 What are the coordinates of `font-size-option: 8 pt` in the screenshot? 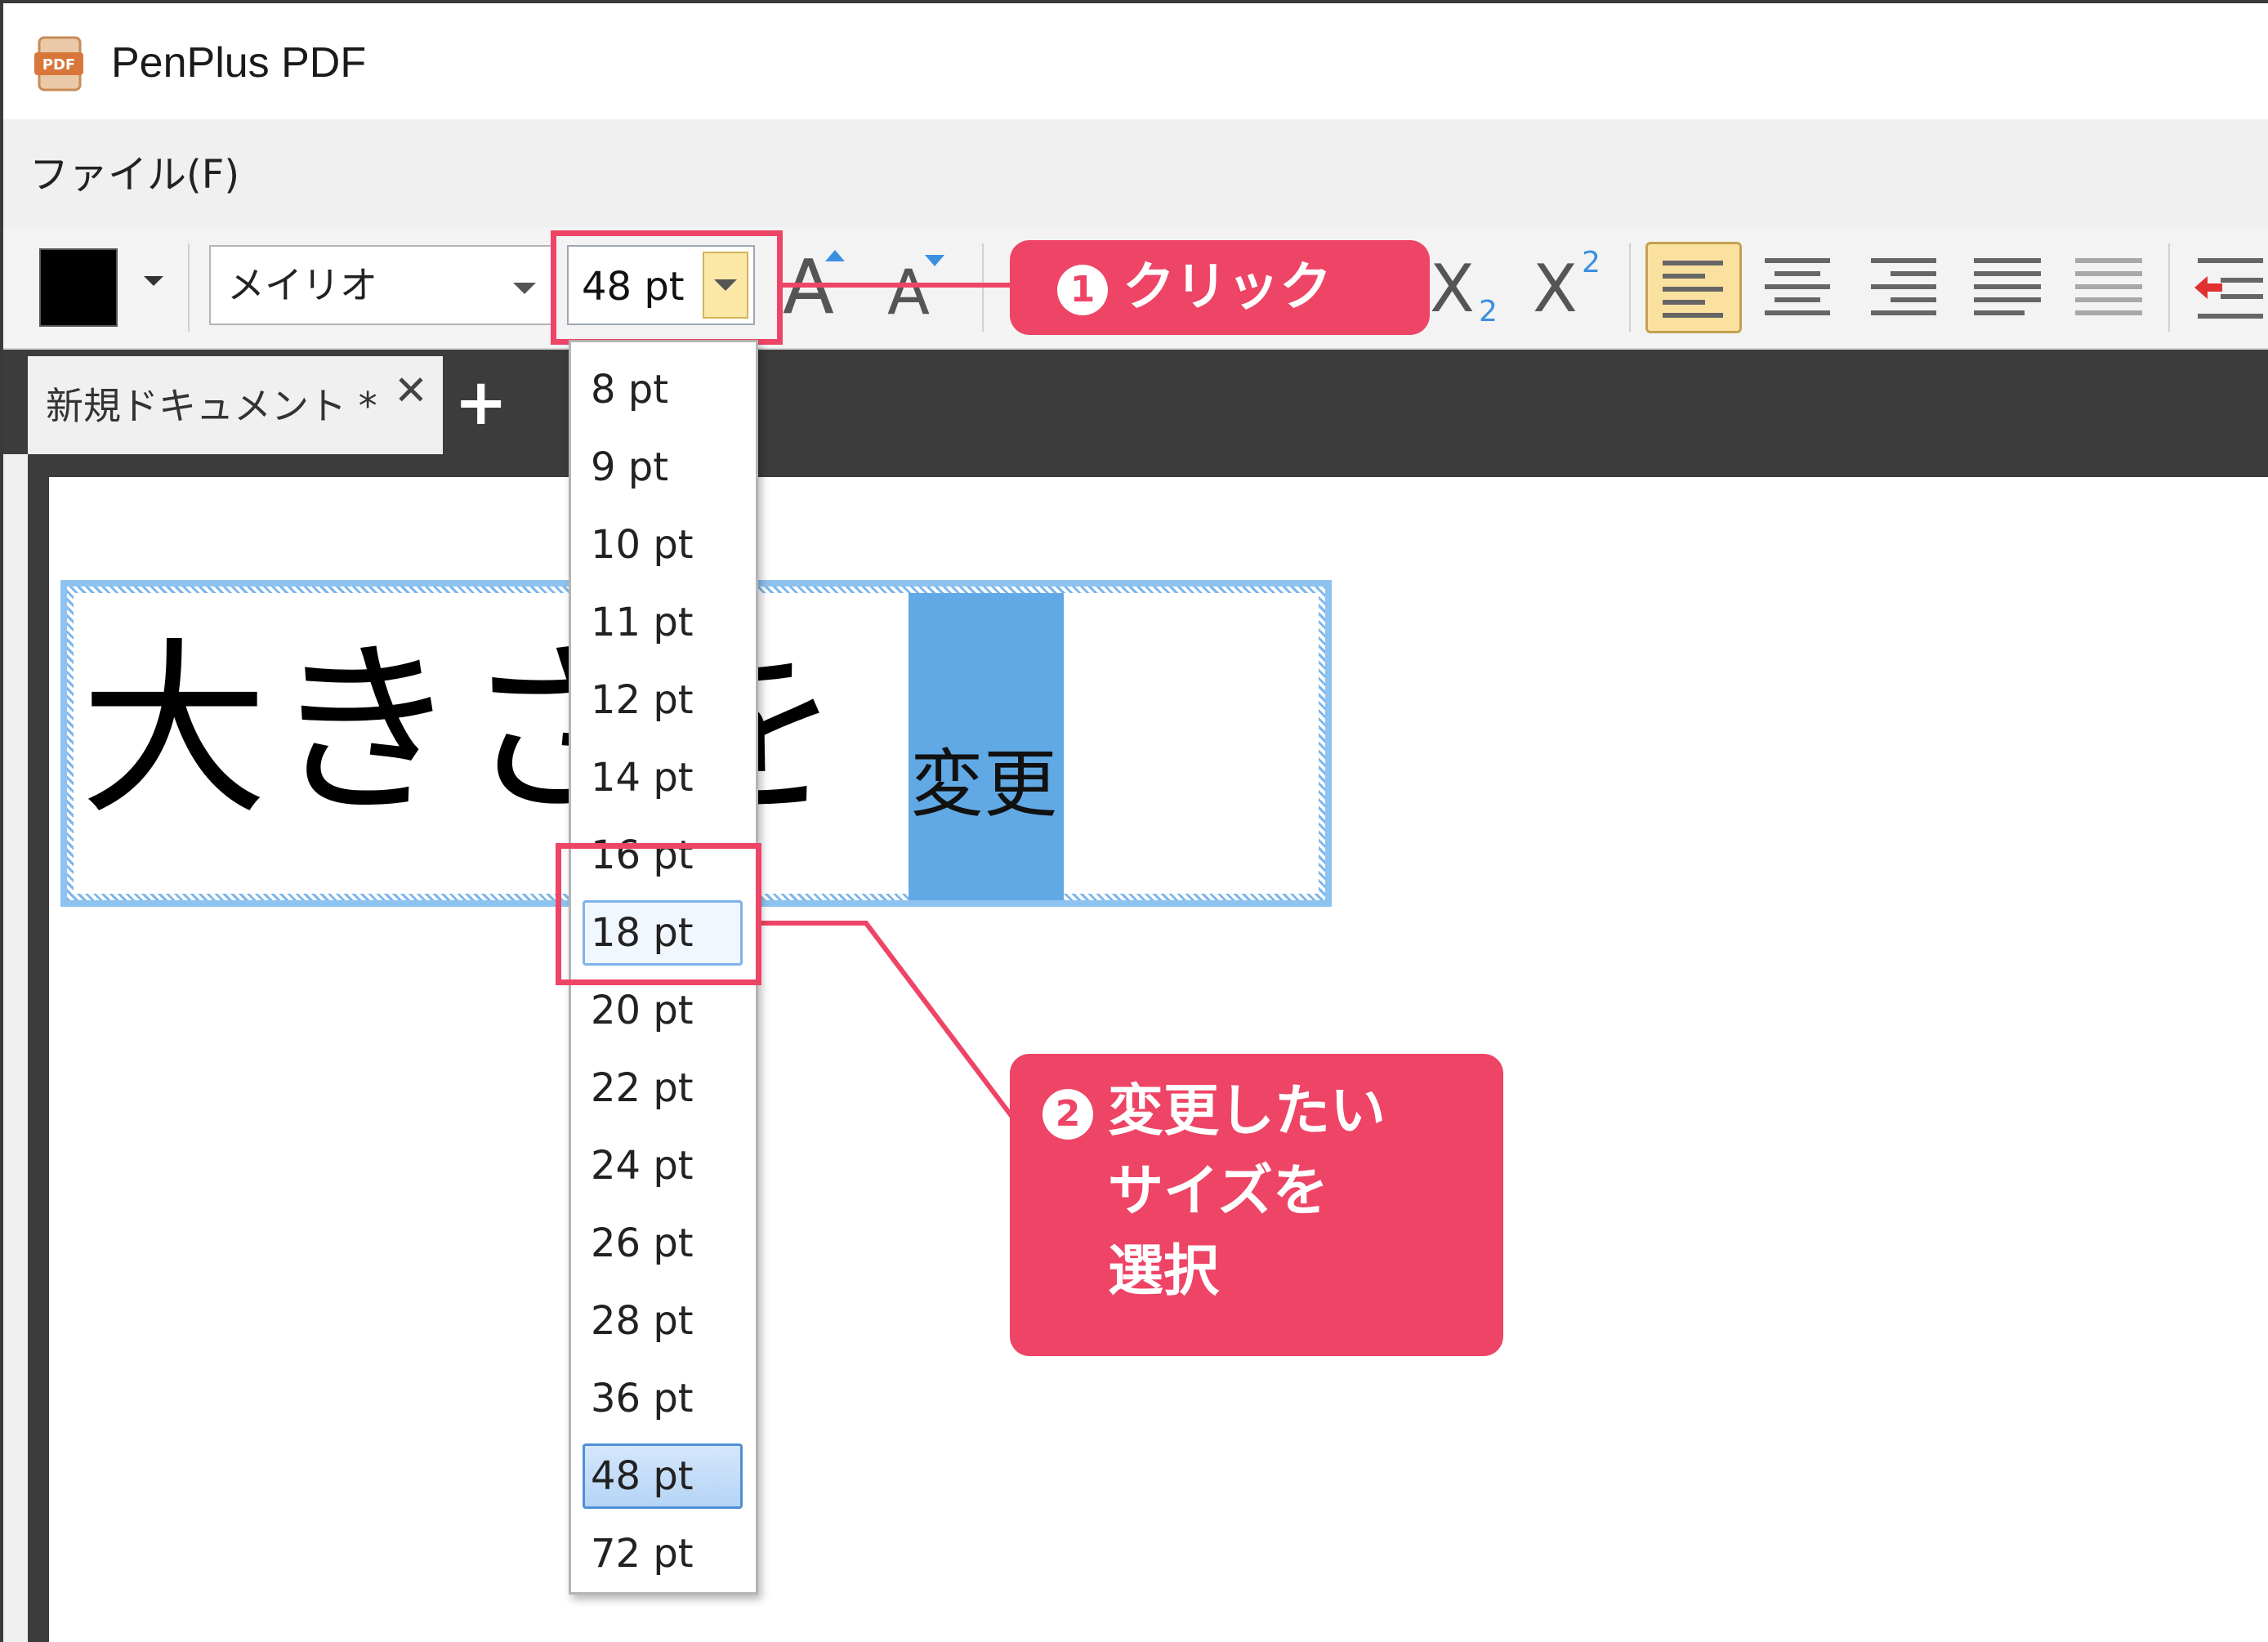 It's located at (663, 390).